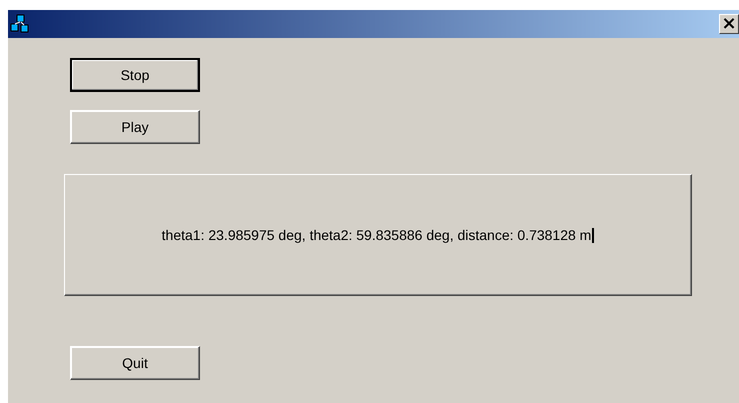 The image size is (739, 403). I want to click on readout-text: theta1: 23.985975 deg, theta2: 59.835886 deg, distance: 0.738128 m, so click(377, 235).